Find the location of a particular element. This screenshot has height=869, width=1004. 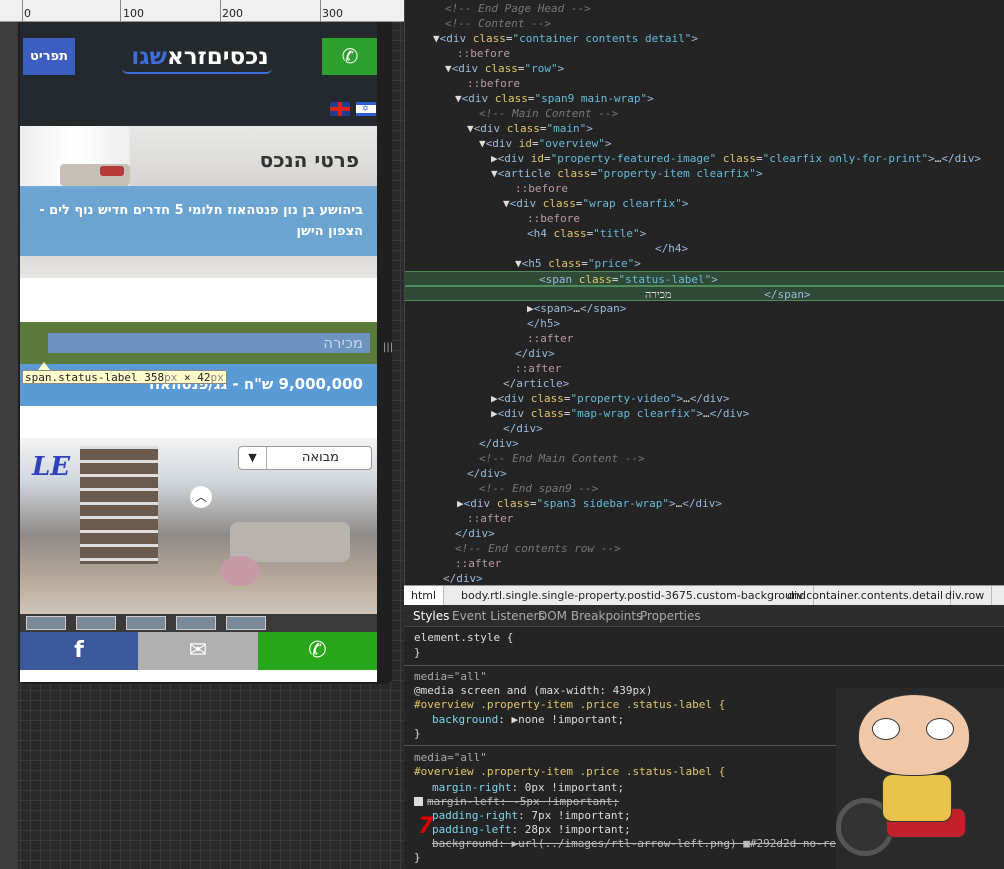

dom-node-line: <span class="status-label"> is located at coordinates (704, 278).